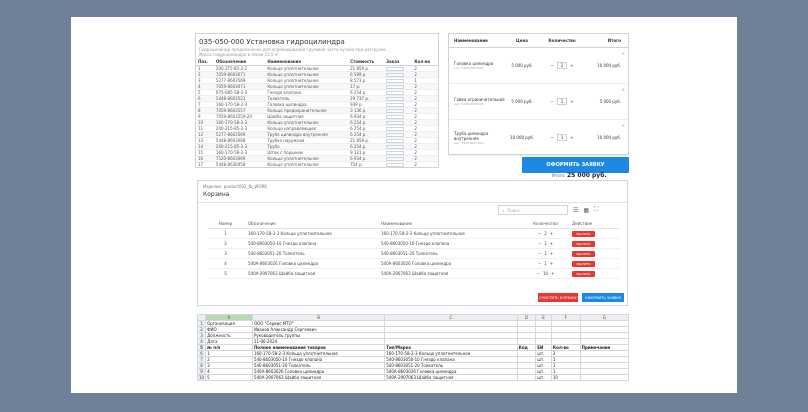 The image size is (808, 412). Describe the element at coordinates (225, 233) in the screenshot. I see `basket-number: 1` at that location.